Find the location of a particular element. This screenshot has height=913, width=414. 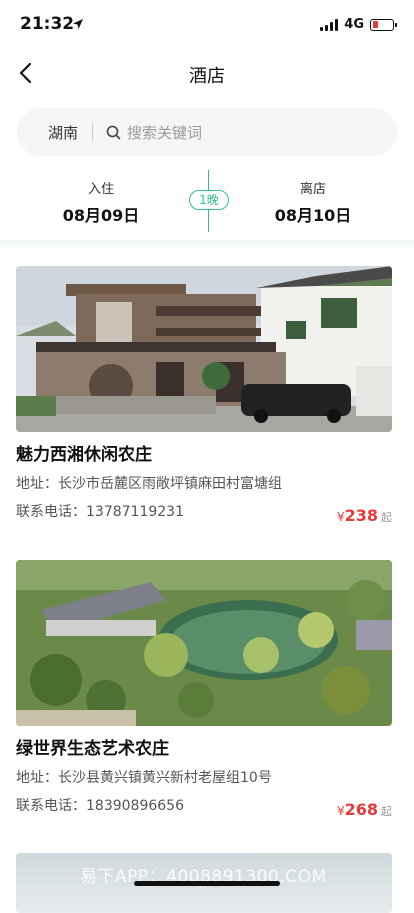

hotel-address: 地址：长沙县黄兴镇黄兴新村老屋组10号 is located at coordinates (144, 778).